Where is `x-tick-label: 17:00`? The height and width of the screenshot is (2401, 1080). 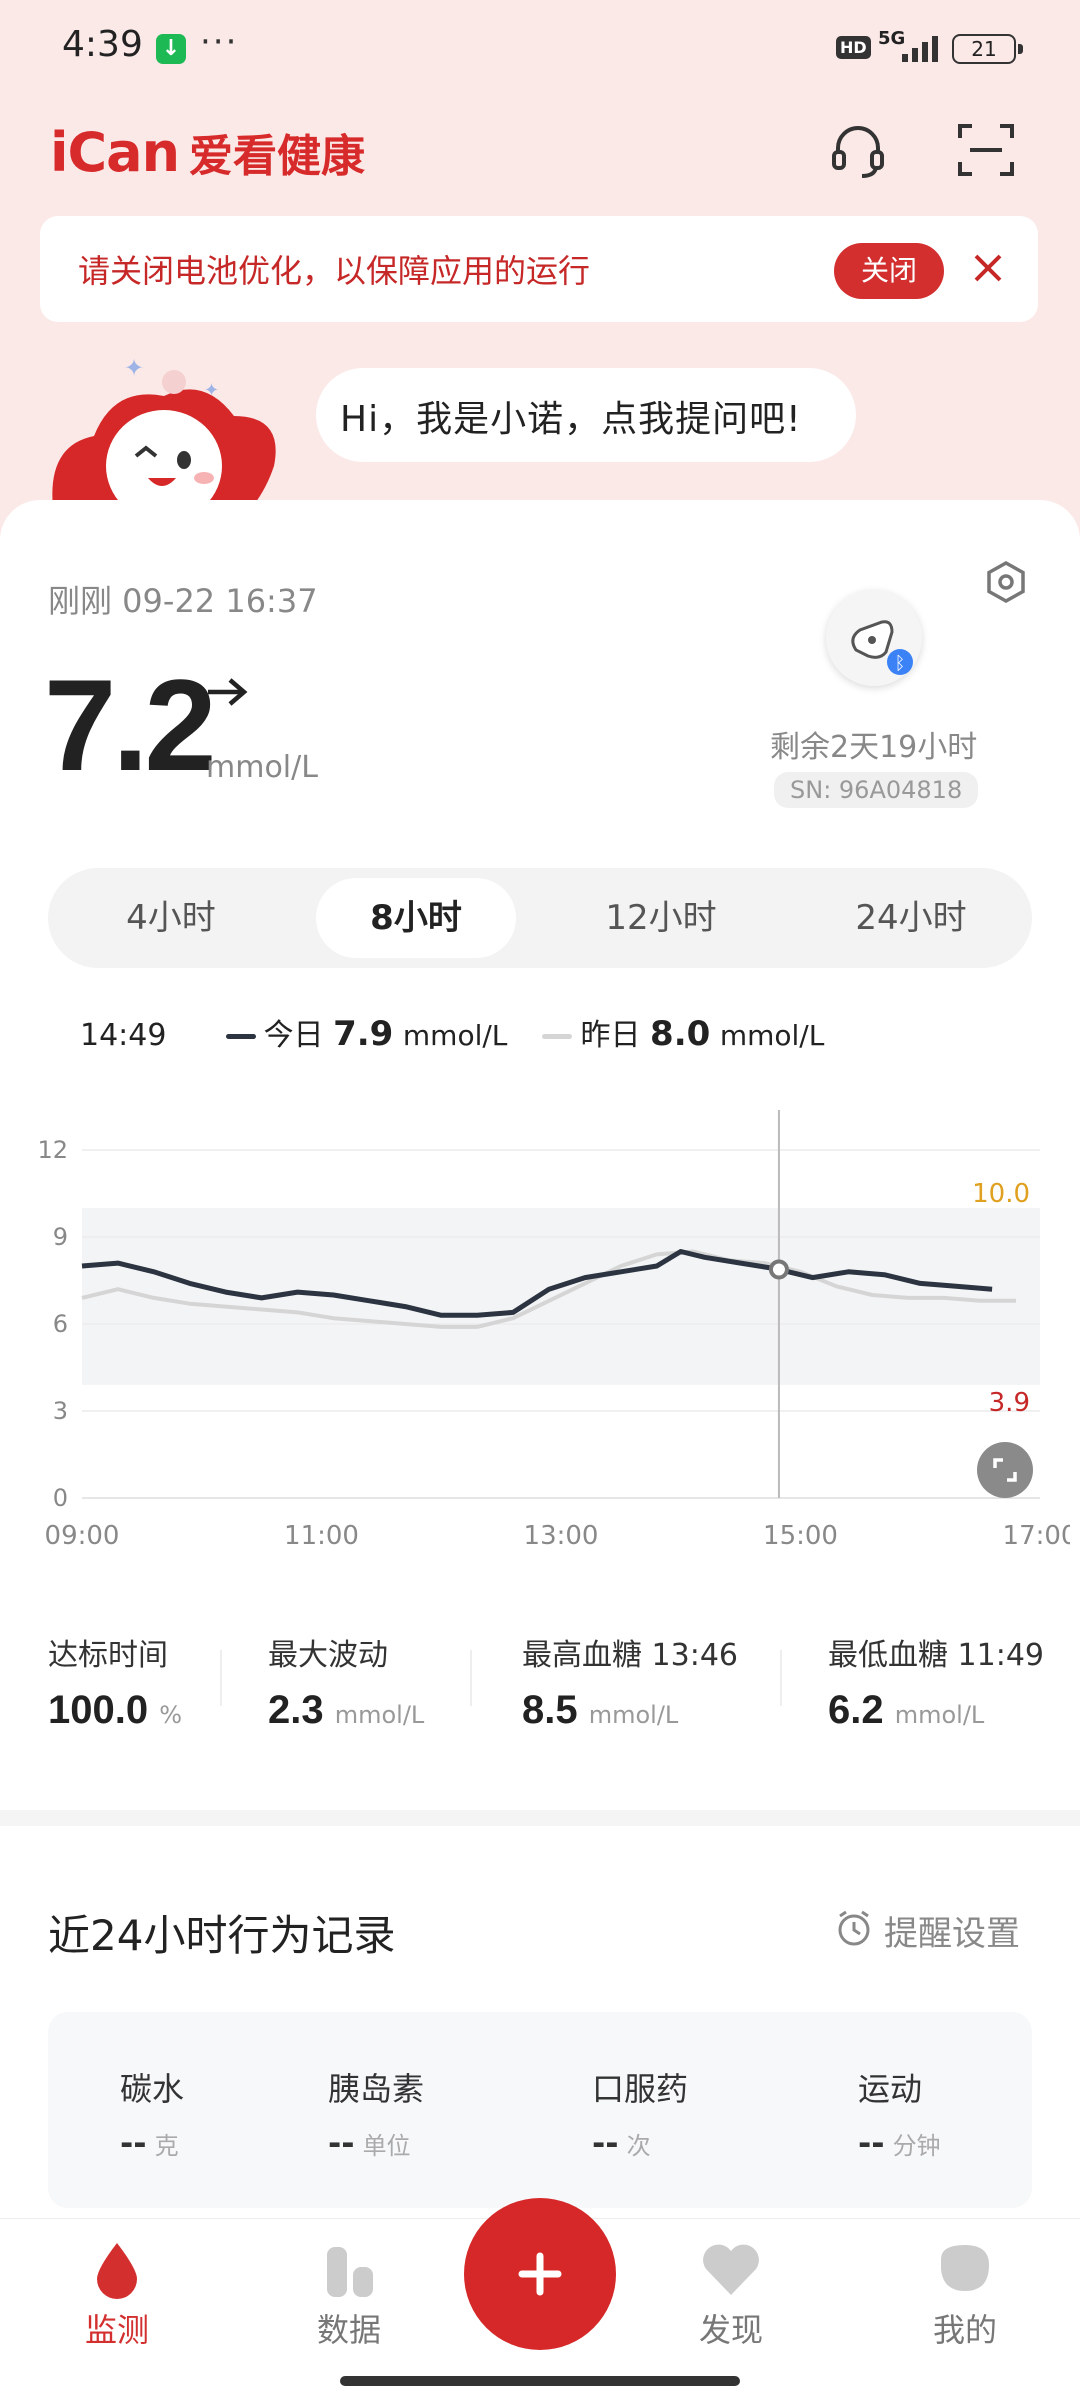 x-tick-label: 17:00 is located at coordinates (1036, 1536).